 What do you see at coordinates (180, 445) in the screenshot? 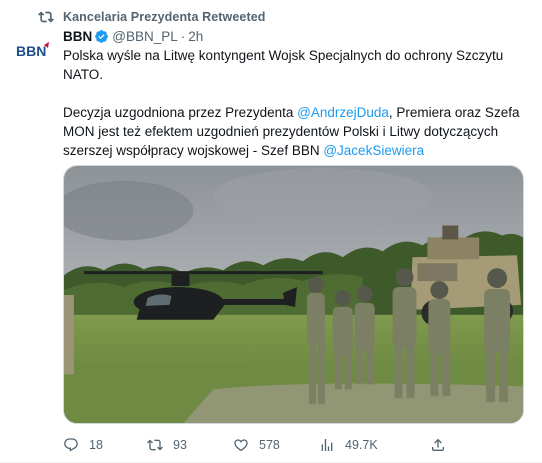
I see `repost-count: 93` at bounding box center [180, 445].